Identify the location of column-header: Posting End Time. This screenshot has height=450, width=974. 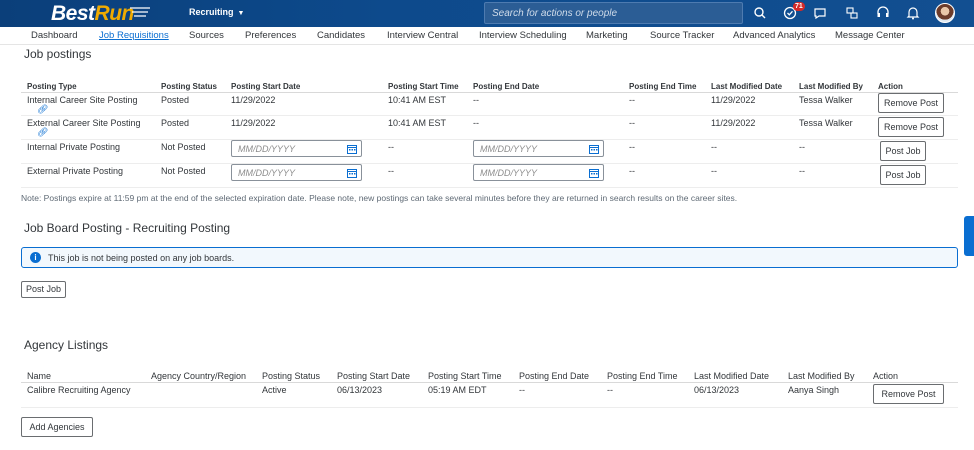
(663, 86).